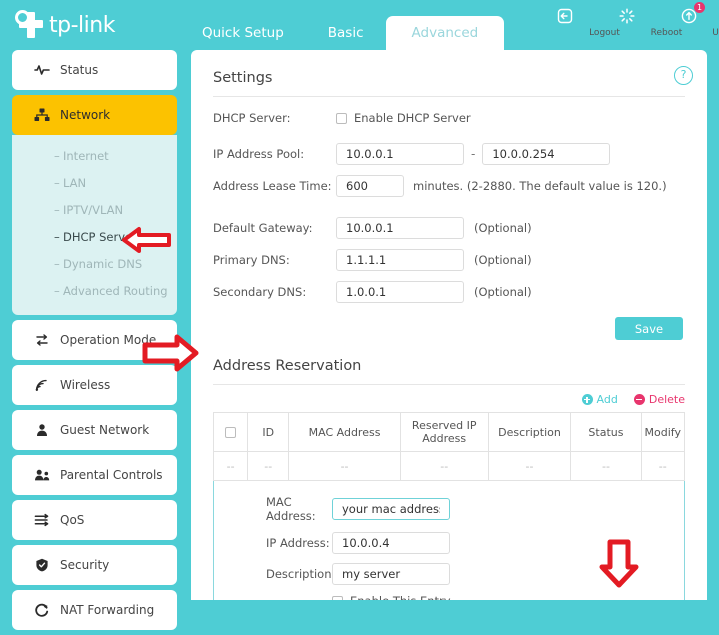 This screenshot has height=635, width=719. What do you see at coordinates (107, 610) in the screenshot?
I see `sidebar-item-label: NAT Forwarding` at bounding box center [107, 610].